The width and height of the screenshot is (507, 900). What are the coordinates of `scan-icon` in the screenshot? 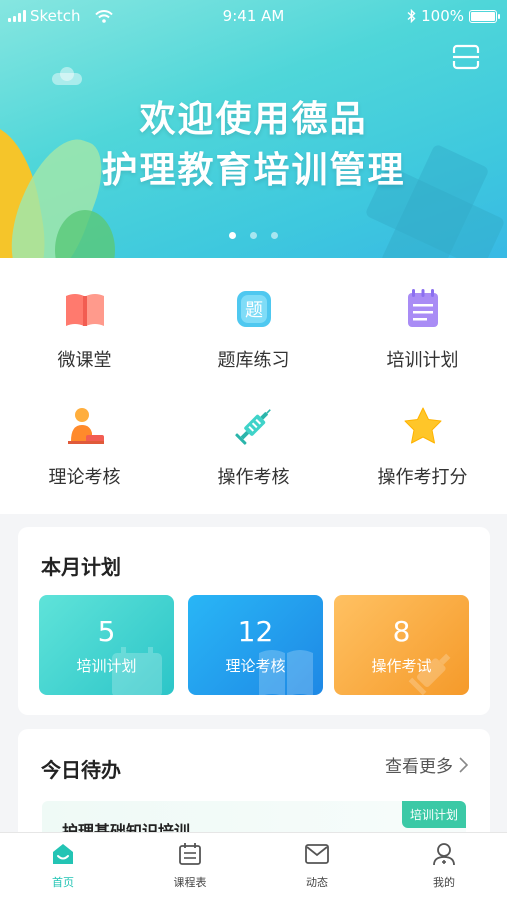 It's located at (466, 57).